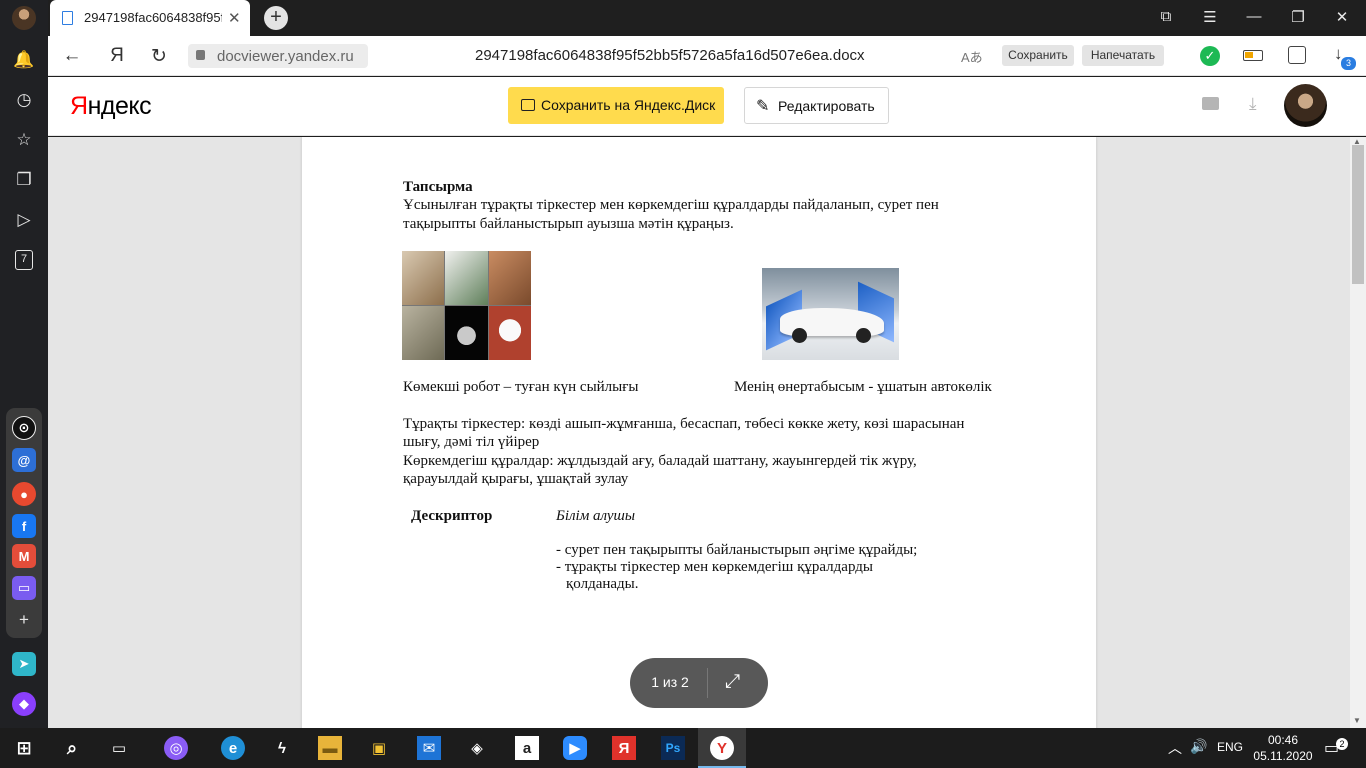 This screenshot has width=1366, height=768. What do you see at coordinates (466, 305) in the screenshot?
I see `robot-collage-image` at bounding box center [466, 305].